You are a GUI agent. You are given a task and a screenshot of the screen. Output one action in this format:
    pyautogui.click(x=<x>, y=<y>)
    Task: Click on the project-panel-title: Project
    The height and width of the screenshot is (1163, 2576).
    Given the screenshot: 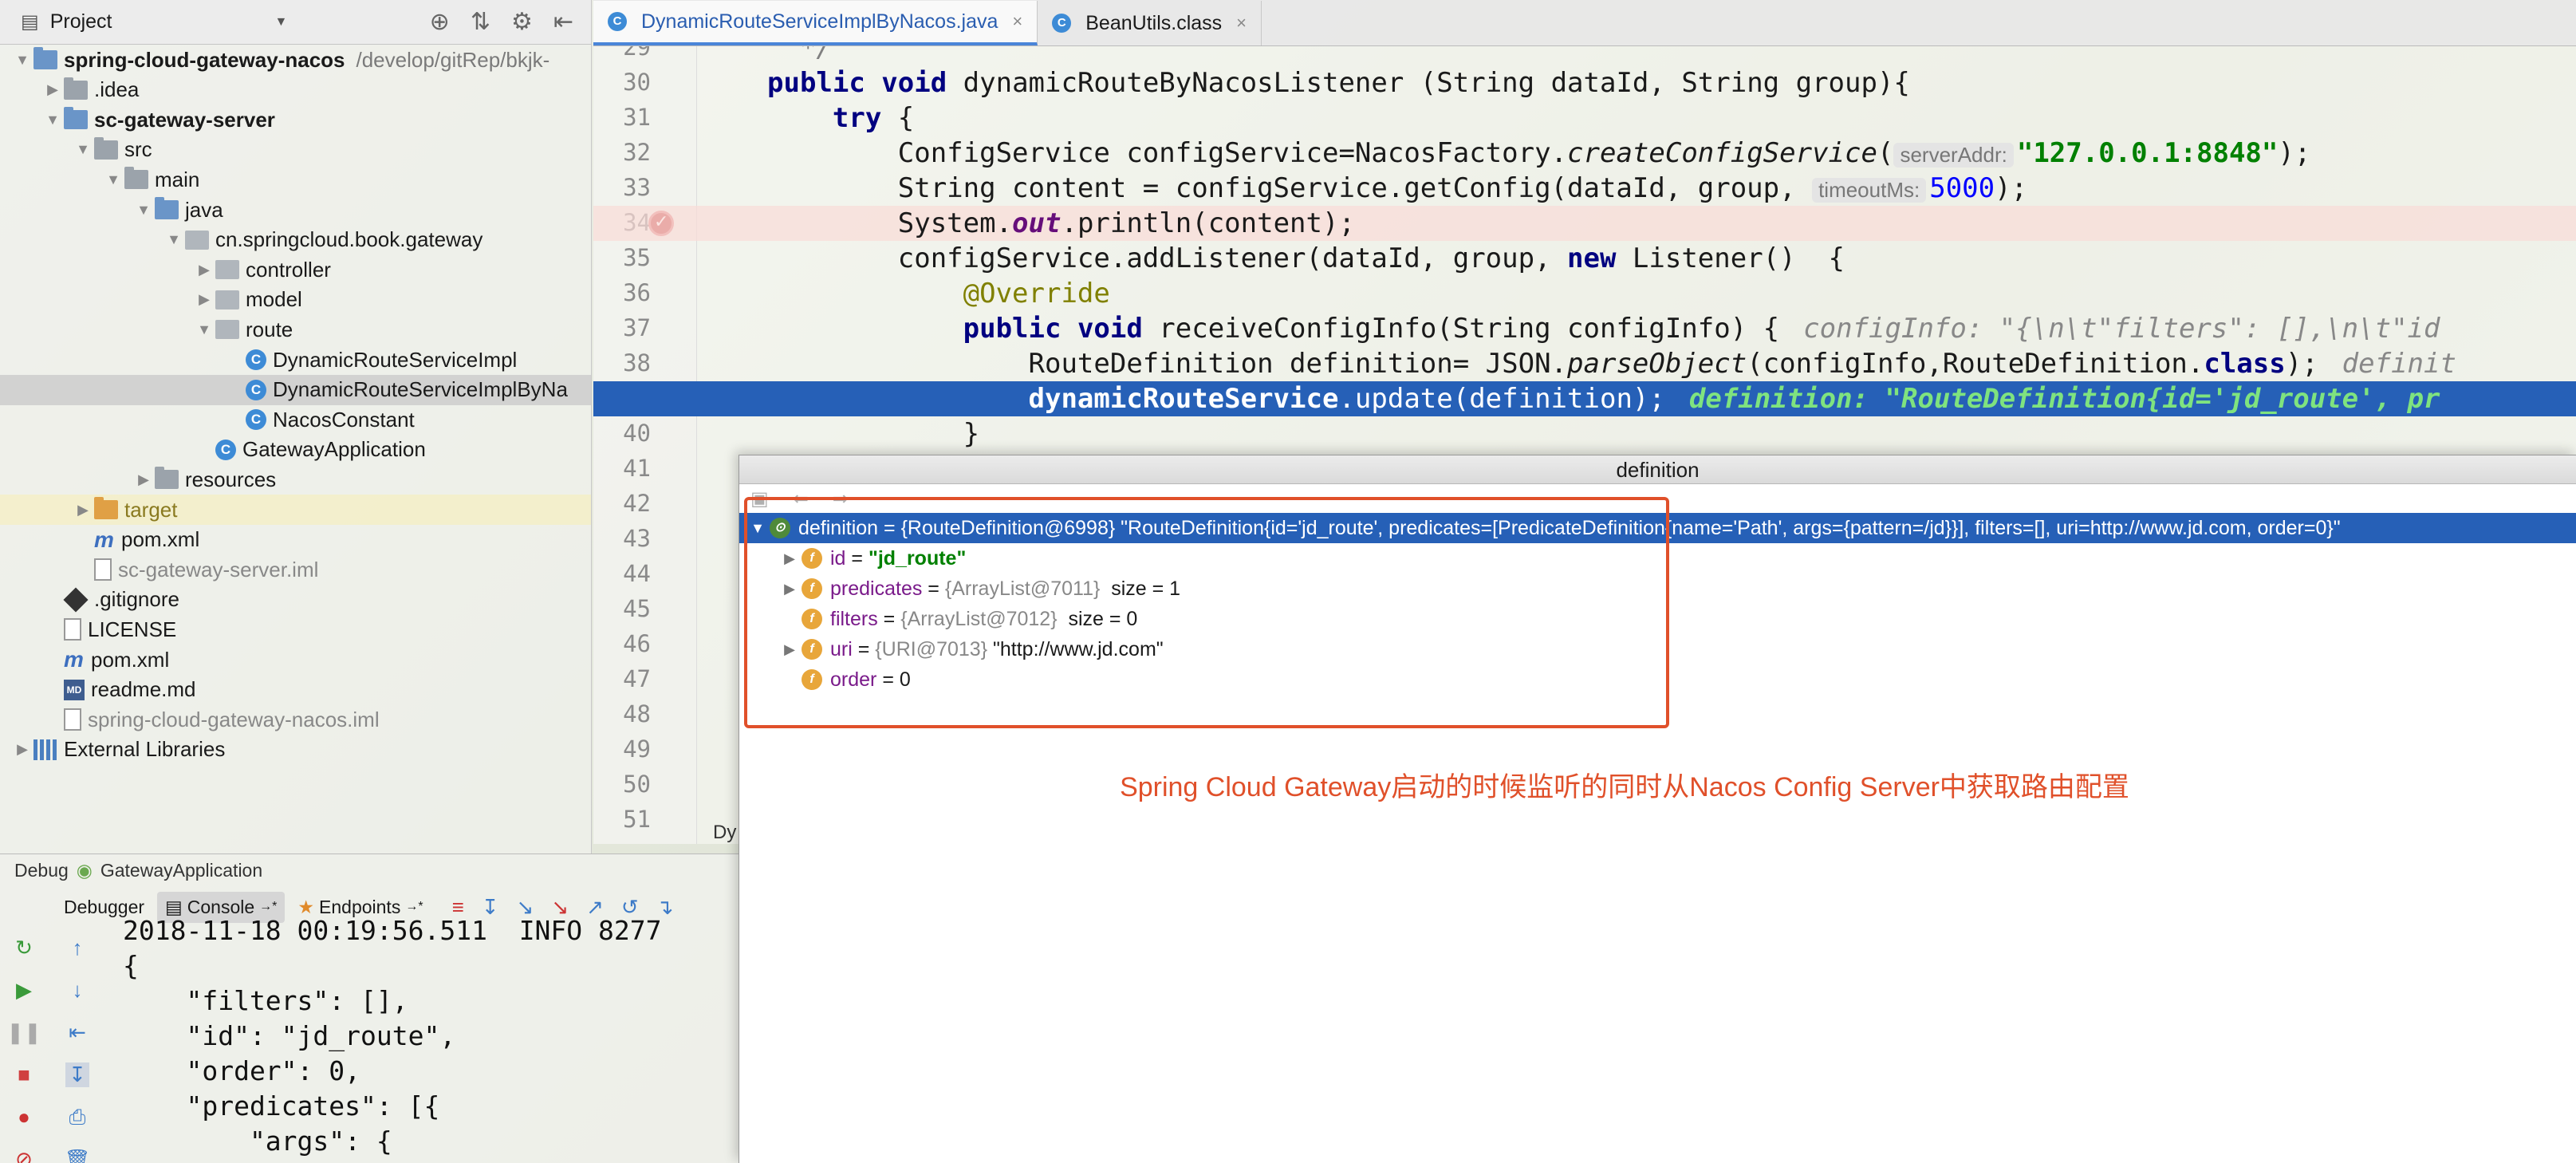 What is the action you would take?
    pyautogui.click(x=81, y=22)
    